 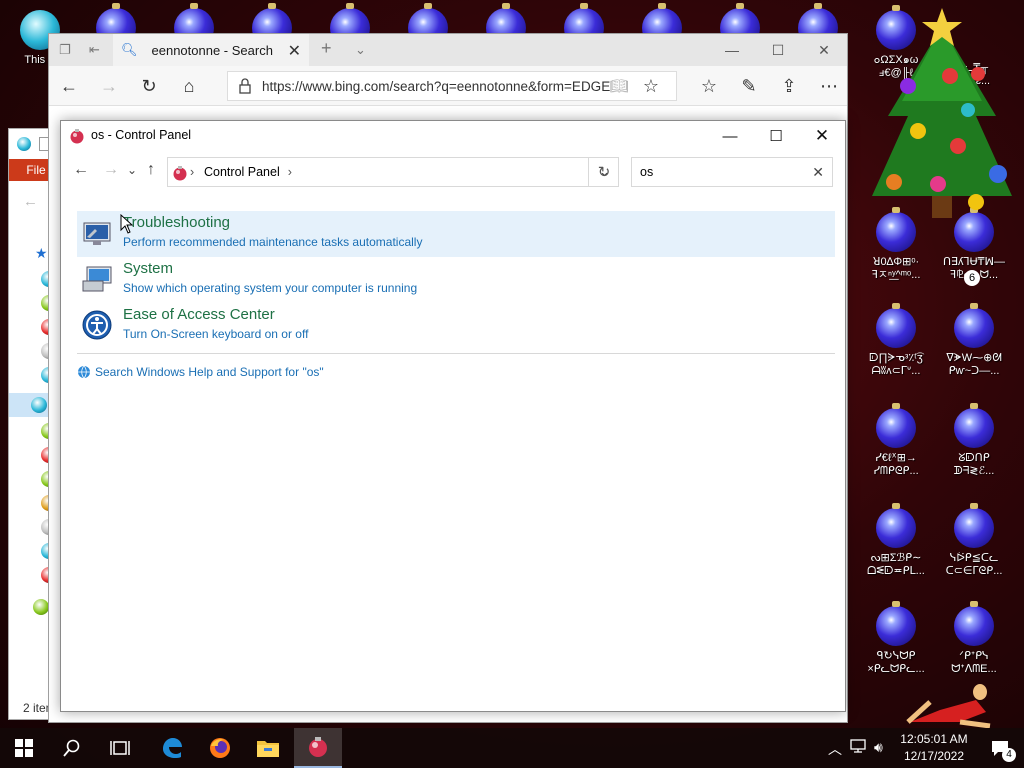 What do you see at coordinates (176, 222) in the screenshot?
I see `result-title: Troubleshooting` at bounding box center [176, 222].